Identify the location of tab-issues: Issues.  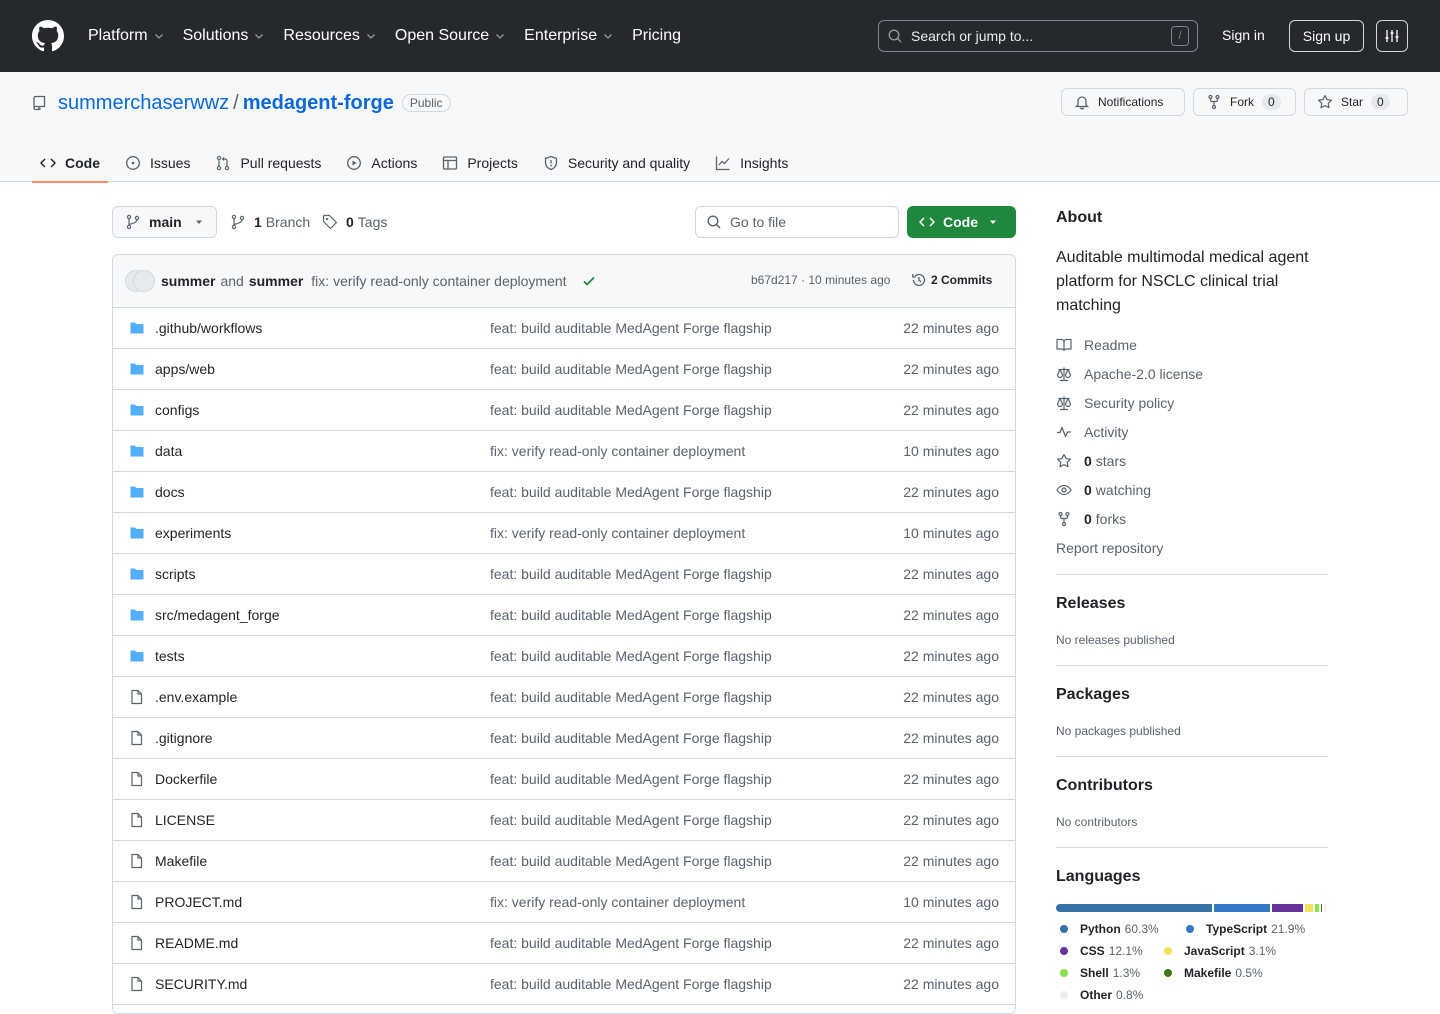
(157, 163).